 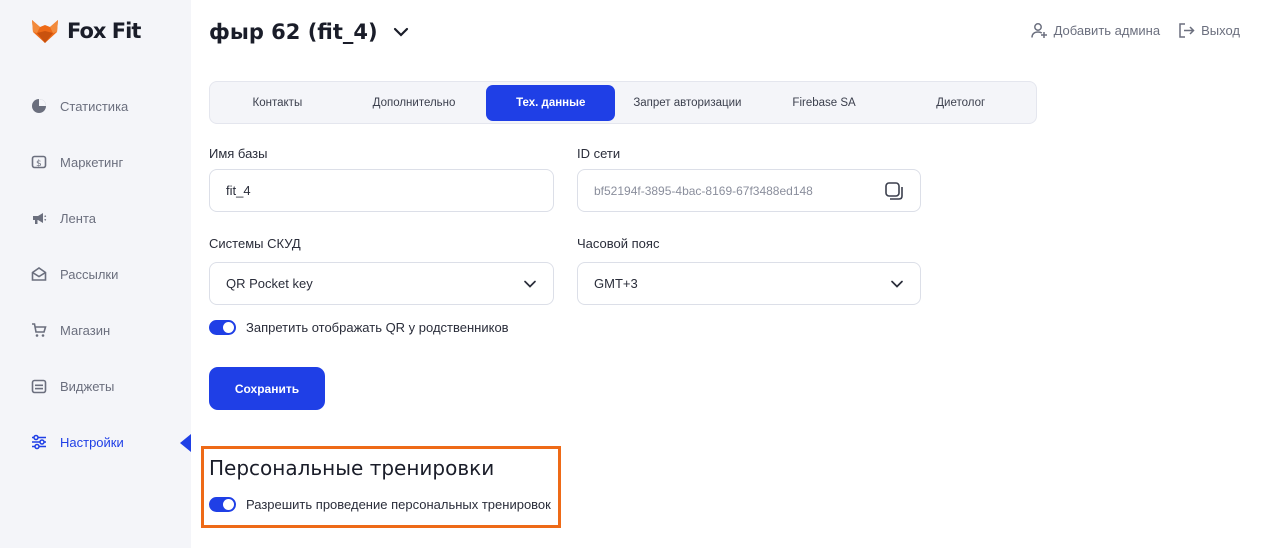 I want to click on network-id-value: bf52194f-3895-4bac-8169-67f3488ed148, so click(x=703, y=190).